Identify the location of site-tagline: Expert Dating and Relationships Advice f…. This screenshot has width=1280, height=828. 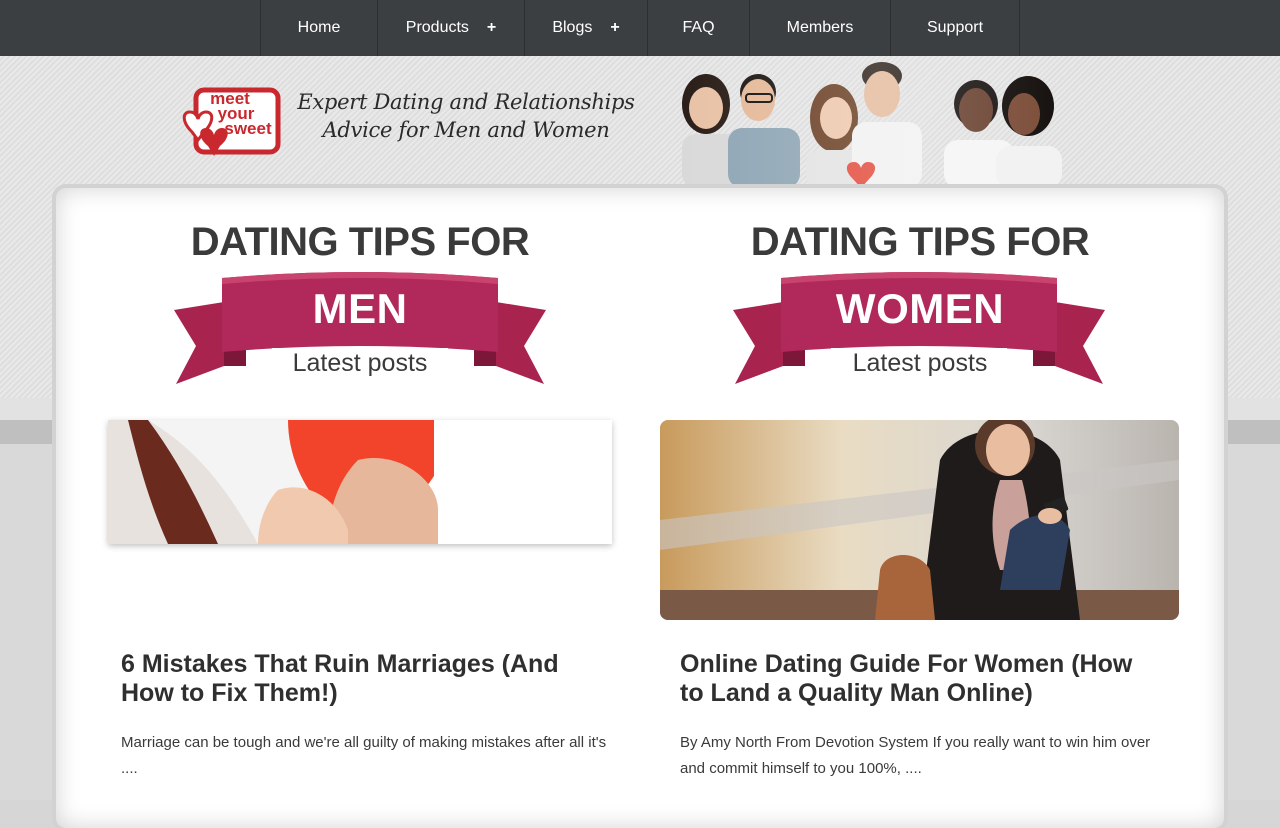
(466, 116).